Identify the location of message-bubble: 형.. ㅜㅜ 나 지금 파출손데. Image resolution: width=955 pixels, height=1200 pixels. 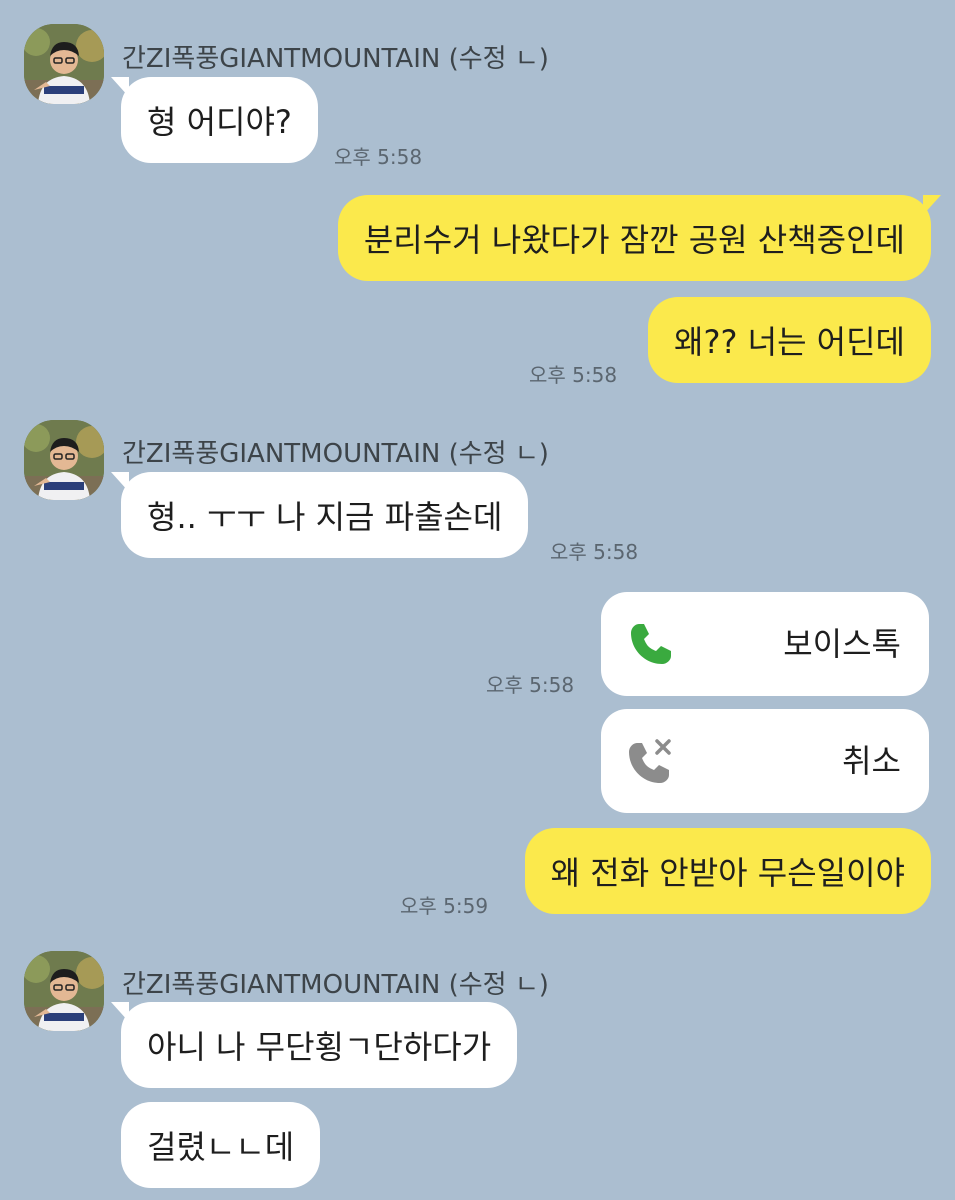
(320, 515).